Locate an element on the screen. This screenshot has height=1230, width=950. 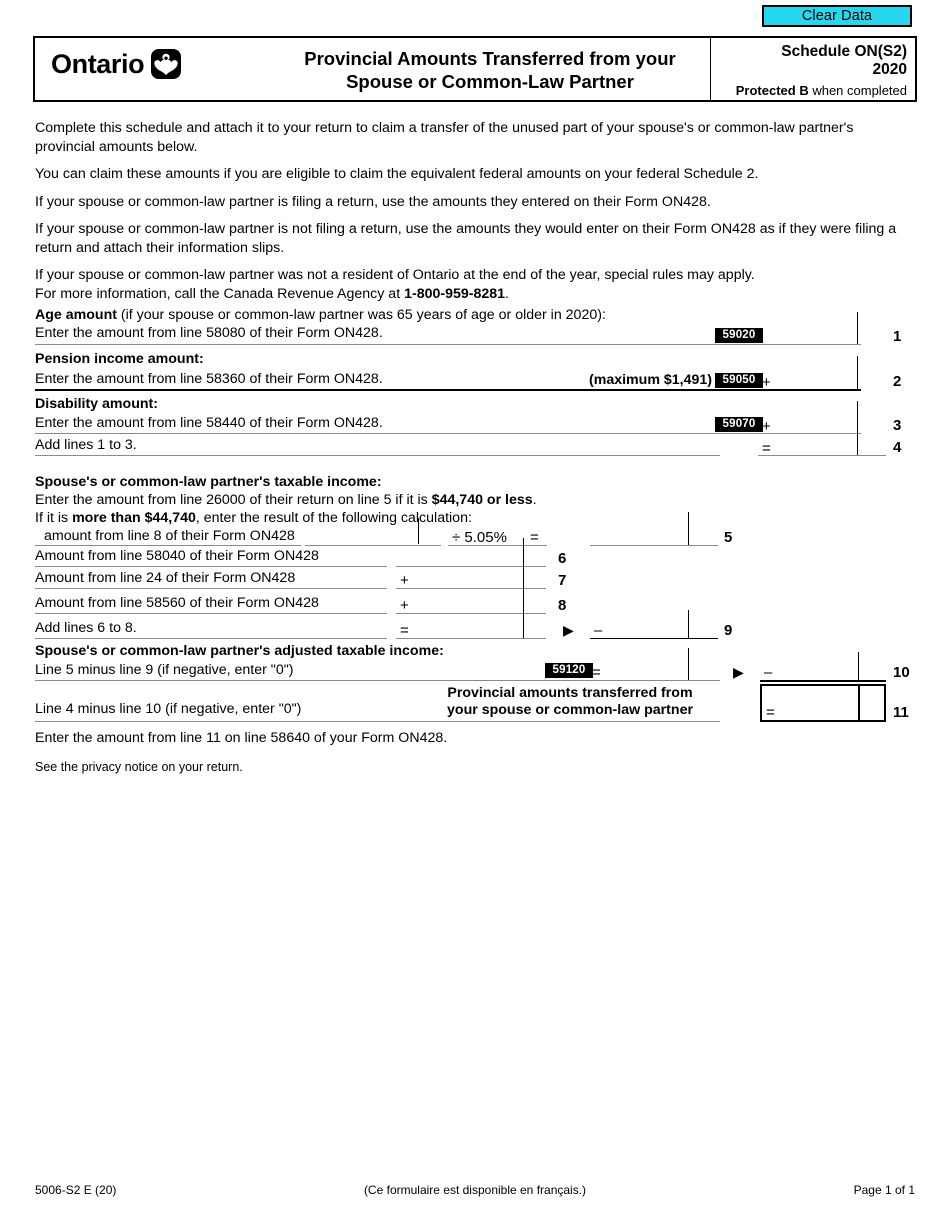
line-11-rule is located at coordinates (377, 721).